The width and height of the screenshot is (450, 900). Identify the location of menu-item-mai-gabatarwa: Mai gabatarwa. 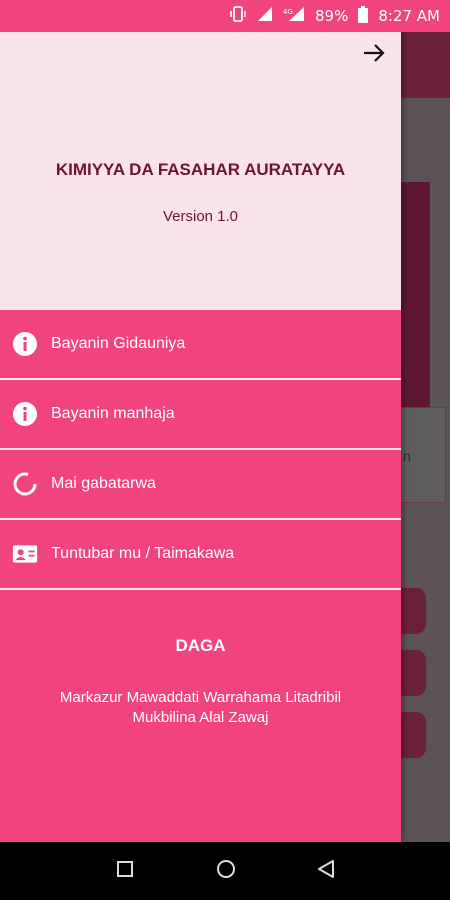
(200, 485).